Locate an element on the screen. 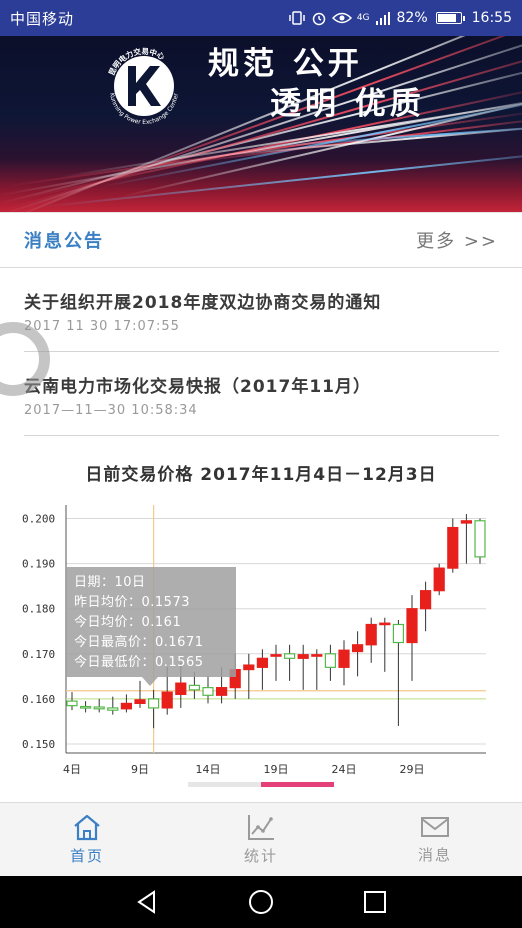 The height and width of the screenshot is (928, 522). news-time: 2017—11—30 10:58:34 is located at coordinates (111, 410).